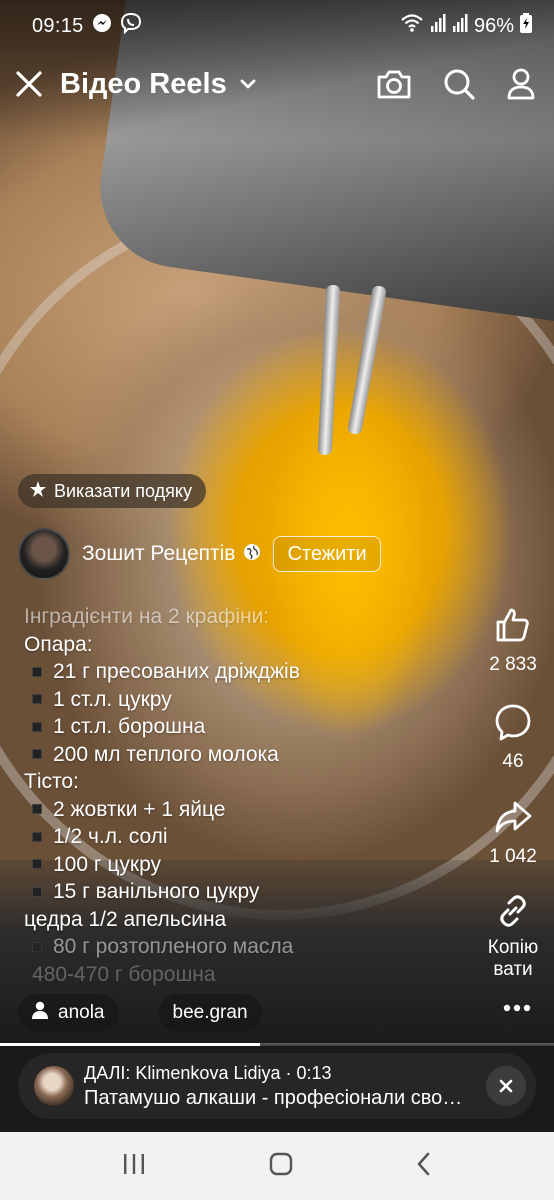  What do you see at coordinates (513, 947) in the screenshot?
I see `copy-label: Копію` at bounding box center [513, 947].